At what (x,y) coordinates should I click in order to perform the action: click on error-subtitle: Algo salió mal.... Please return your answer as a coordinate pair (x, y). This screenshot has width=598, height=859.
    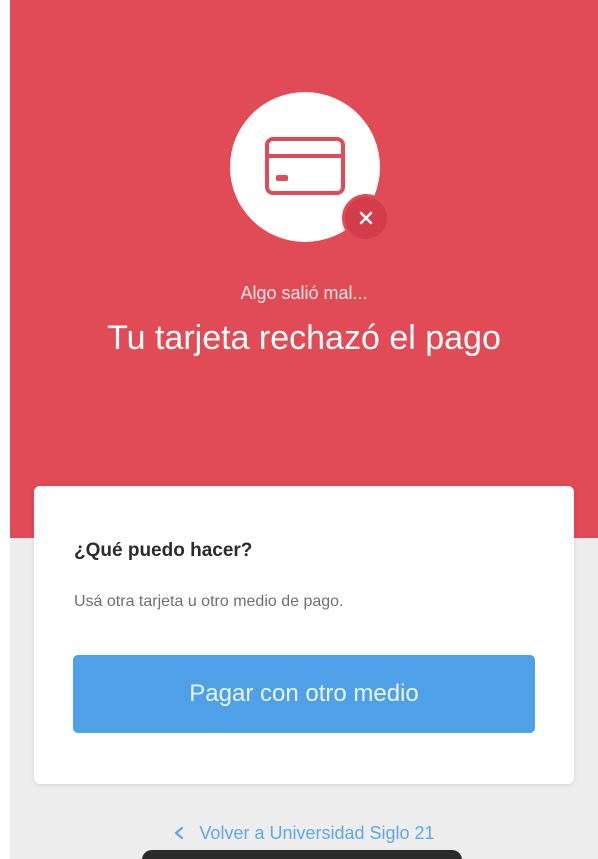
    Looking at the image, I should click on (304, 293).